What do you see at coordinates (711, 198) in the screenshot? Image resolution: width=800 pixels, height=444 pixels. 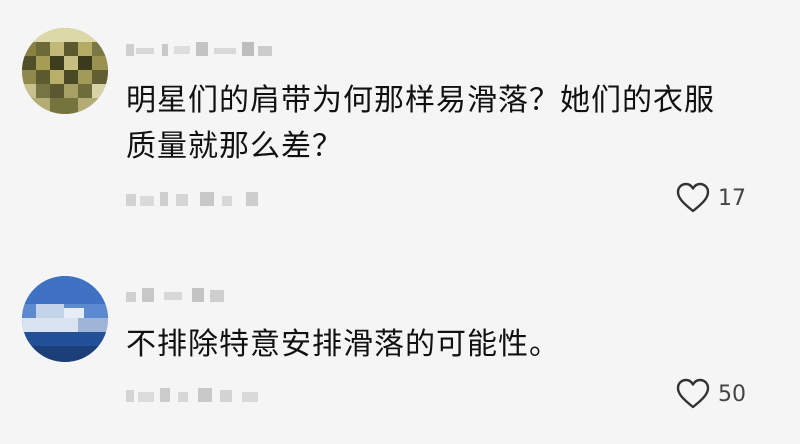 I see `like-button: 17` at bounding box center [711, 198].